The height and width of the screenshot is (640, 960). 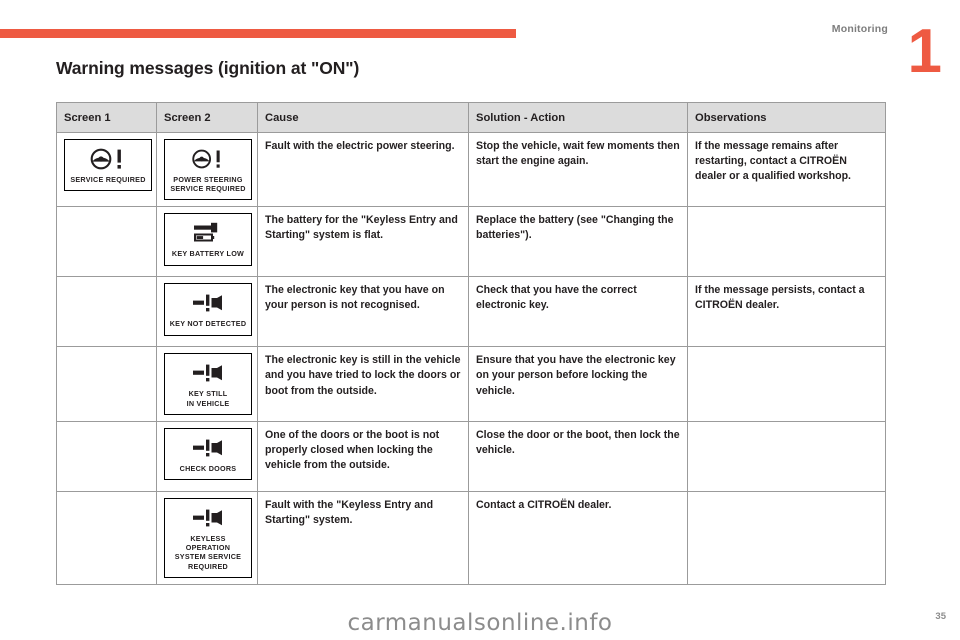 What do you see at coordinates (108, 179) in the screenshot?
I see `display-tile-caption: SERVICE REQUIRED` at bounding box center [108, 179].